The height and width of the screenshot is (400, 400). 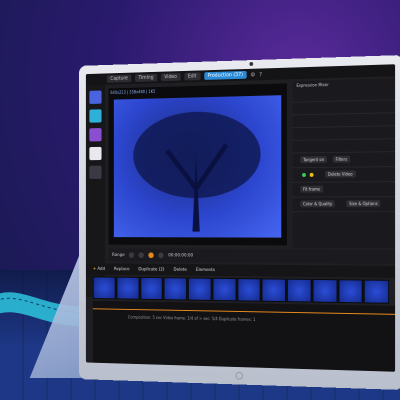 I want to click on frame-thumbnail-strip, so click(x=241, y=290).